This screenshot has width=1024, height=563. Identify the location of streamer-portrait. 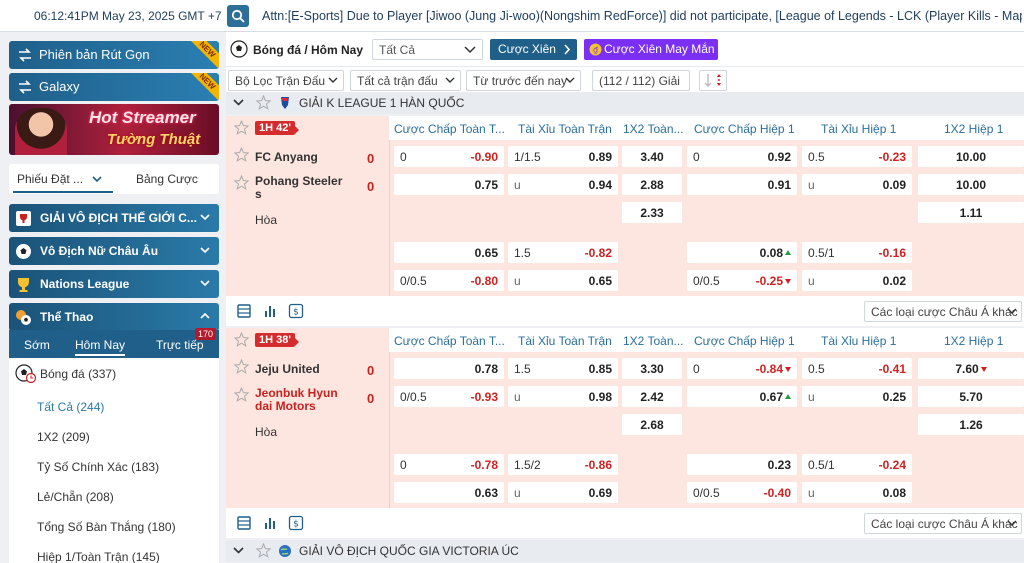
(41, 131).